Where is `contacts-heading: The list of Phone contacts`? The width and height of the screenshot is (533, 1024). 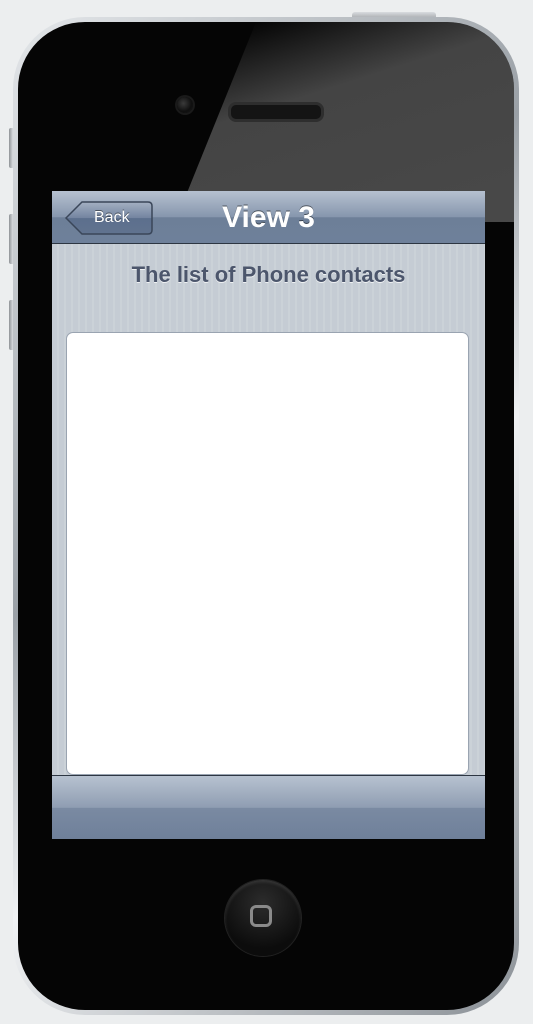 contacts-heading: The list of Phone contacts is located at coordinates (268, 274).